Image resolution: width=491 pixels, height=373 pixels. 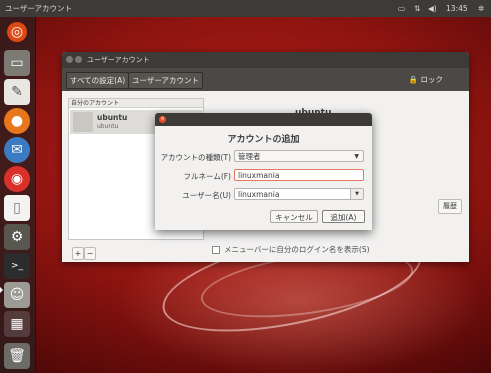 I want to click on network-icon: ⇅, so click(x=417, y=8).